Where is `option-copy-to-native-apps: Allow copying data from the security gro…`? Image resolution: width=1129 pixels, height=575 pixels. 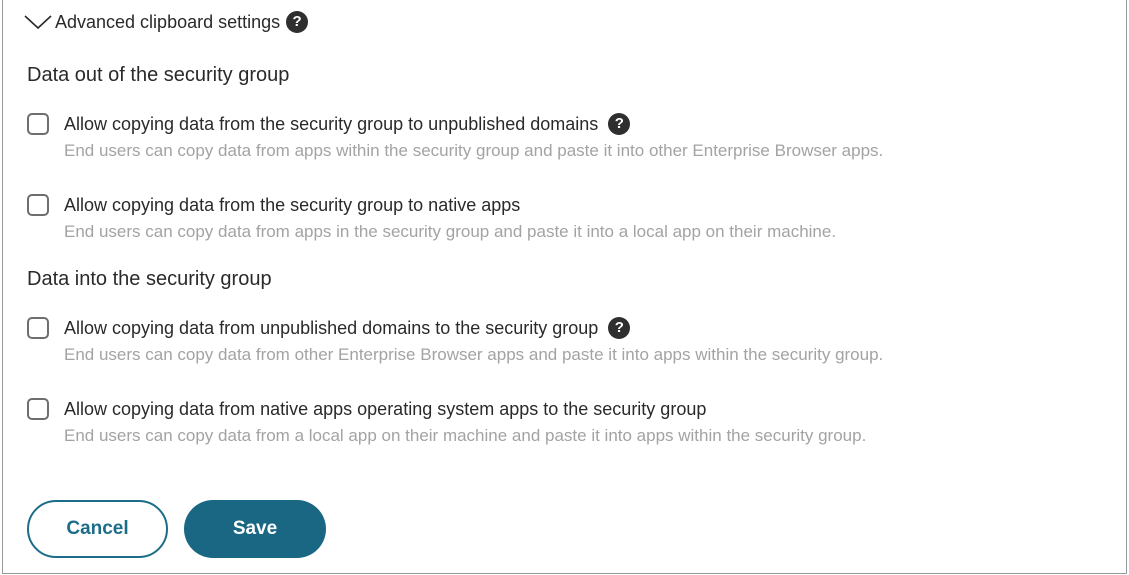
option-copy-to-native-apps: Allow copying data from the security gro… is located at coordinates (431, 218).